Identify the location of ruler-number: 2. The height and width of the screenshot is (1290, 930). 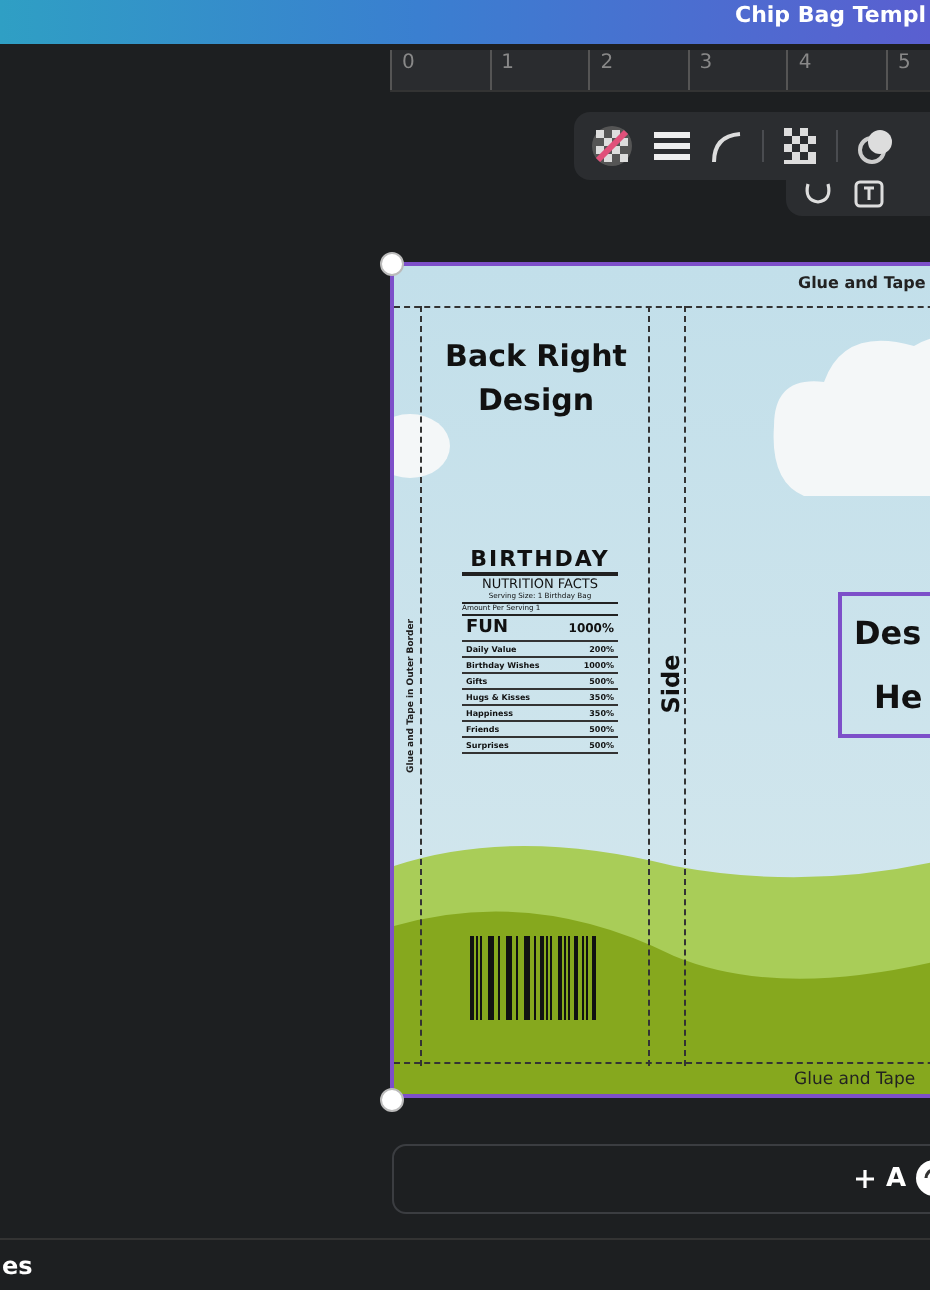
(638, 70).